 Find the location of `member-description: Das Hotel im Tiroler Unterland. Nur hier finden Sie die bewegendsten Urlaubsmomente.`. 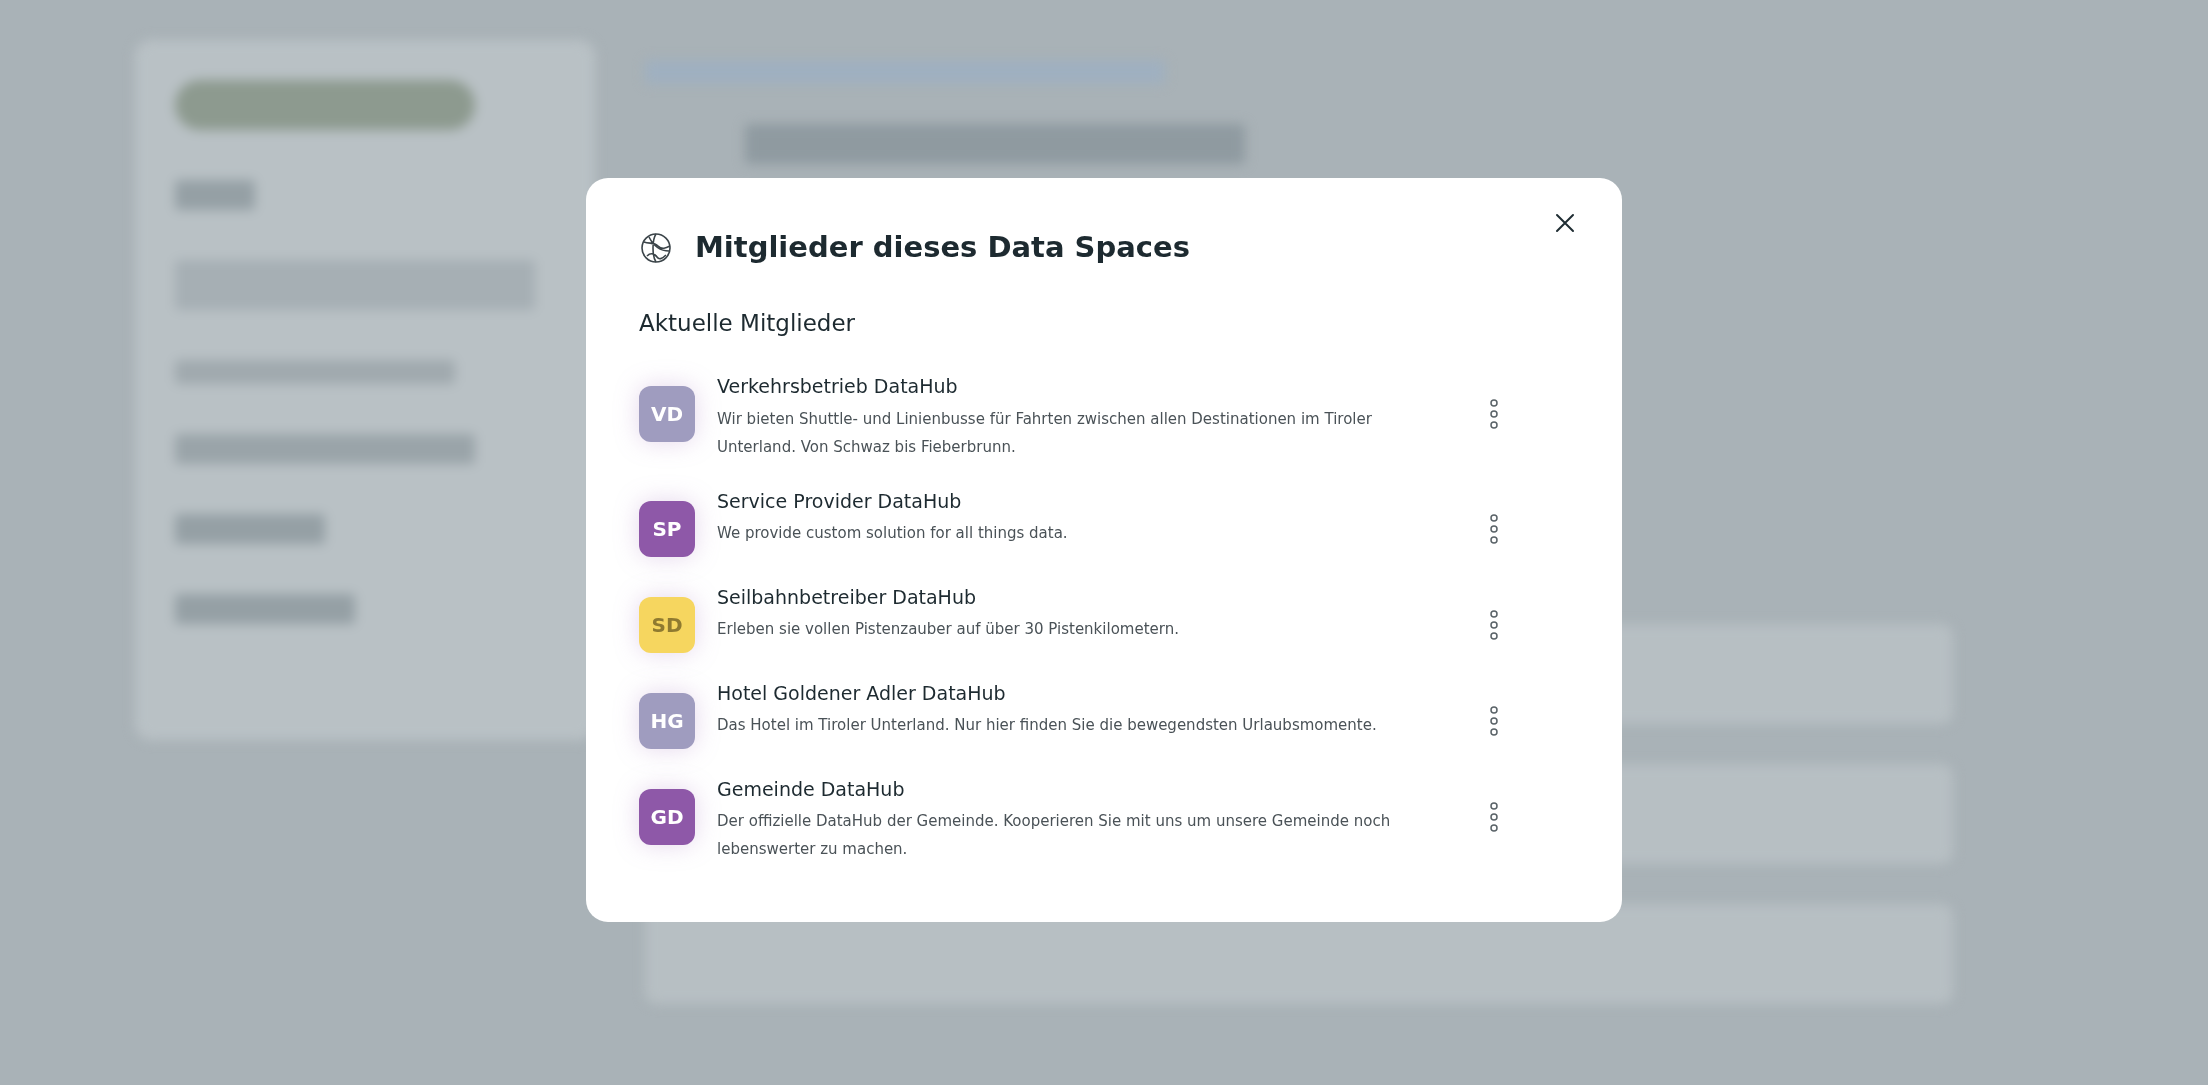

member-description: Das Hotel im Tiroler Unterland. Nur hier finden Sie die bewegendsten Urlaubsmomente. is located at coordinates (1047, 725).